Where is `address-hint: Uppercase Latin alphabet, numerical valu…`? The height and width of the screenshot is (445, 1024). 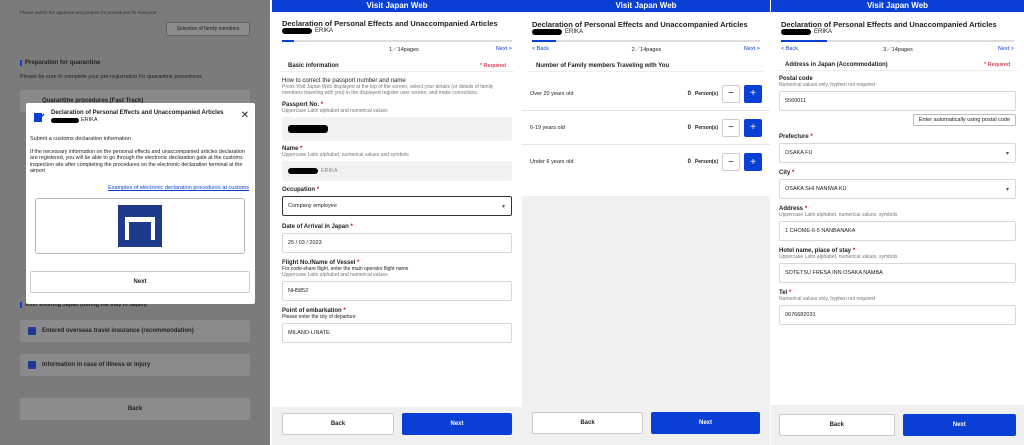
address-hint: Uppercase Latin alphabet, numerical valu… is located at coordinates (838, 215).